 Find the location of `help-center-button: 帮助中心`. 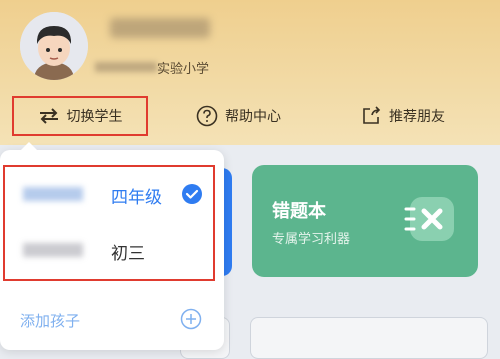

help-center-button: 帮助中心 is located at coordinates (238, 116).